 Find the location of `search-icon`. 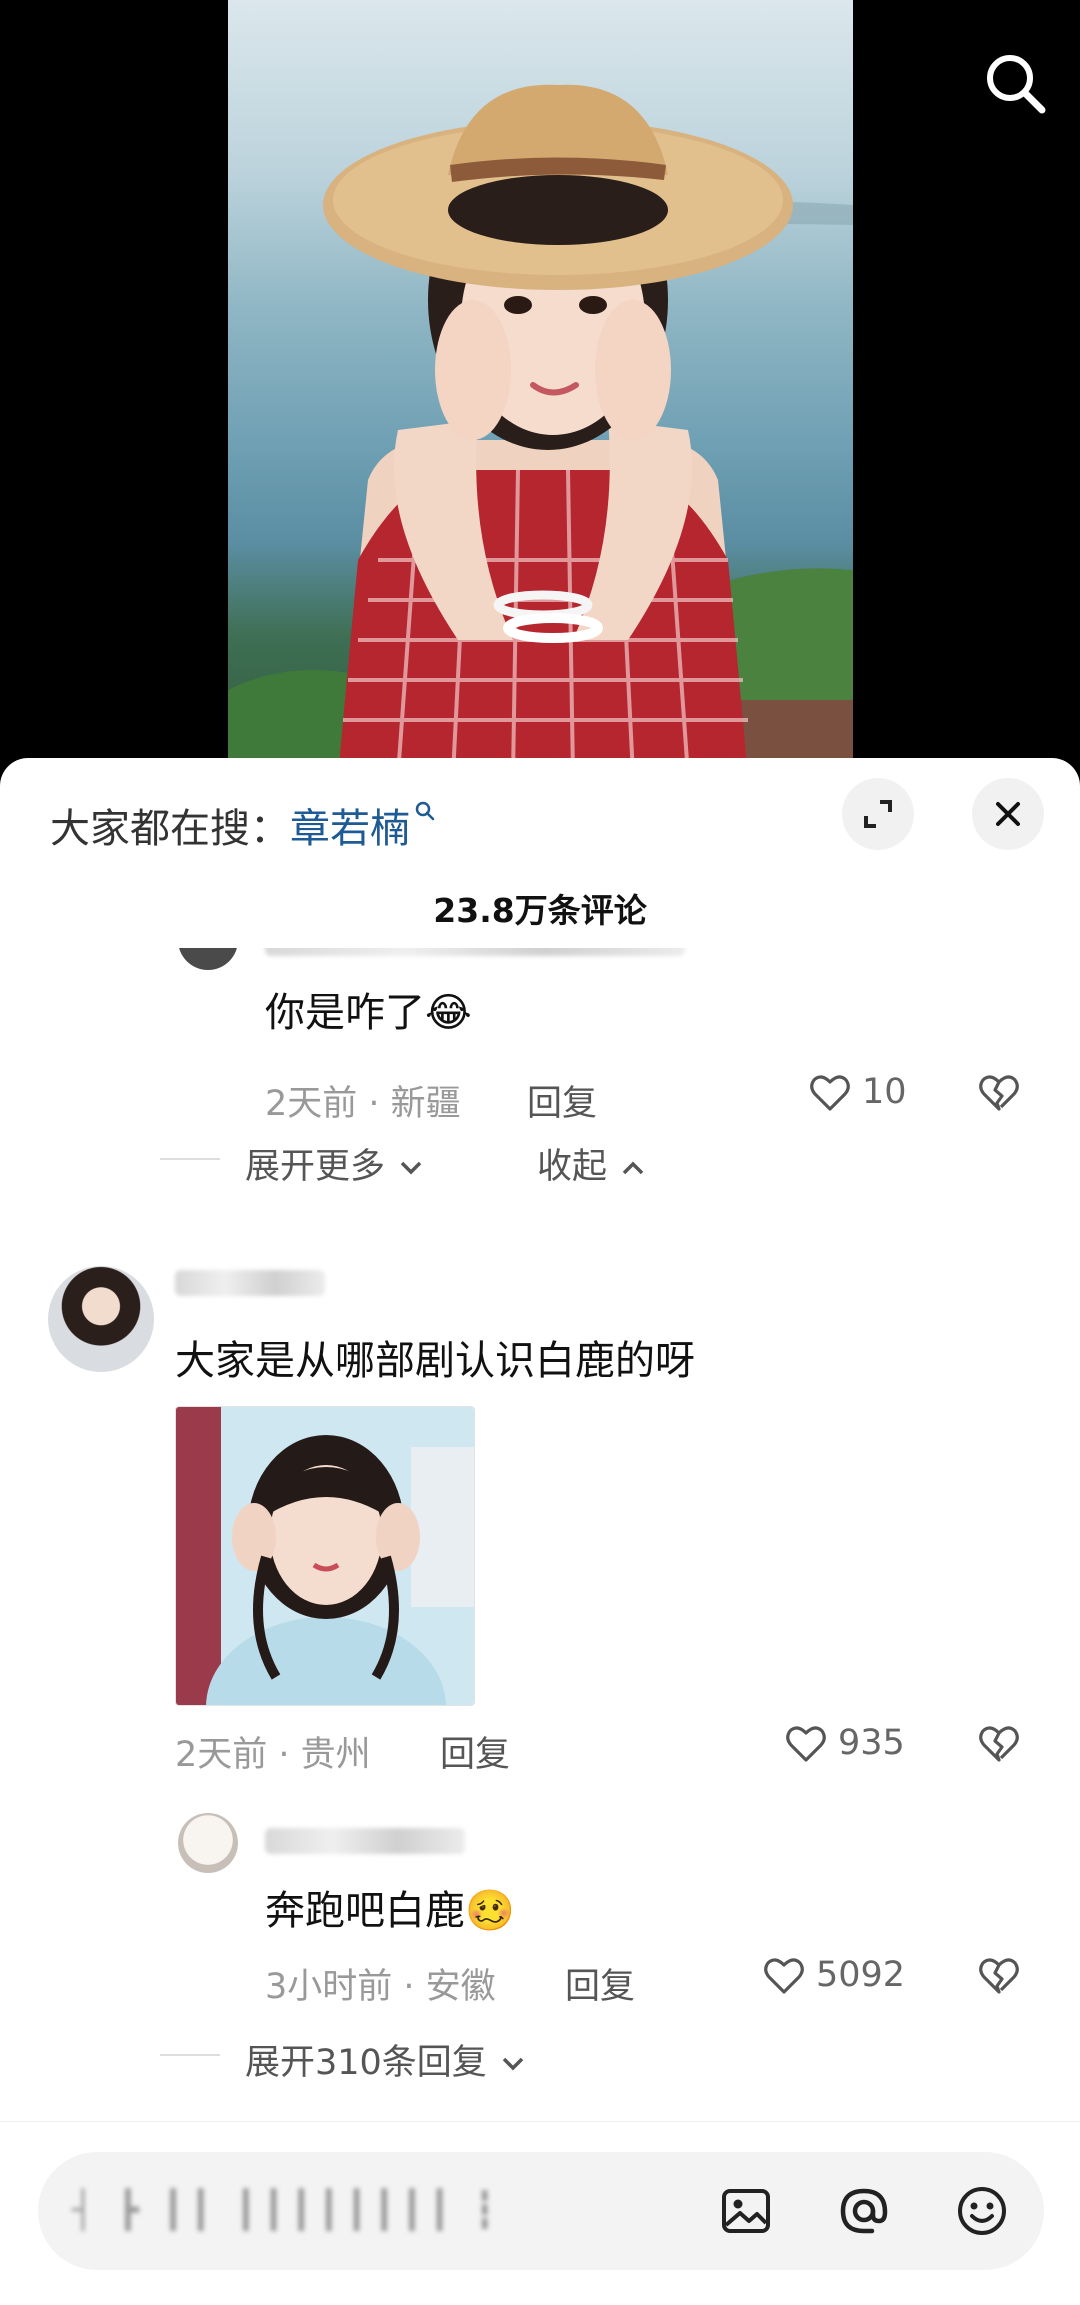

search-icon is located at coordinates (1016, 84).